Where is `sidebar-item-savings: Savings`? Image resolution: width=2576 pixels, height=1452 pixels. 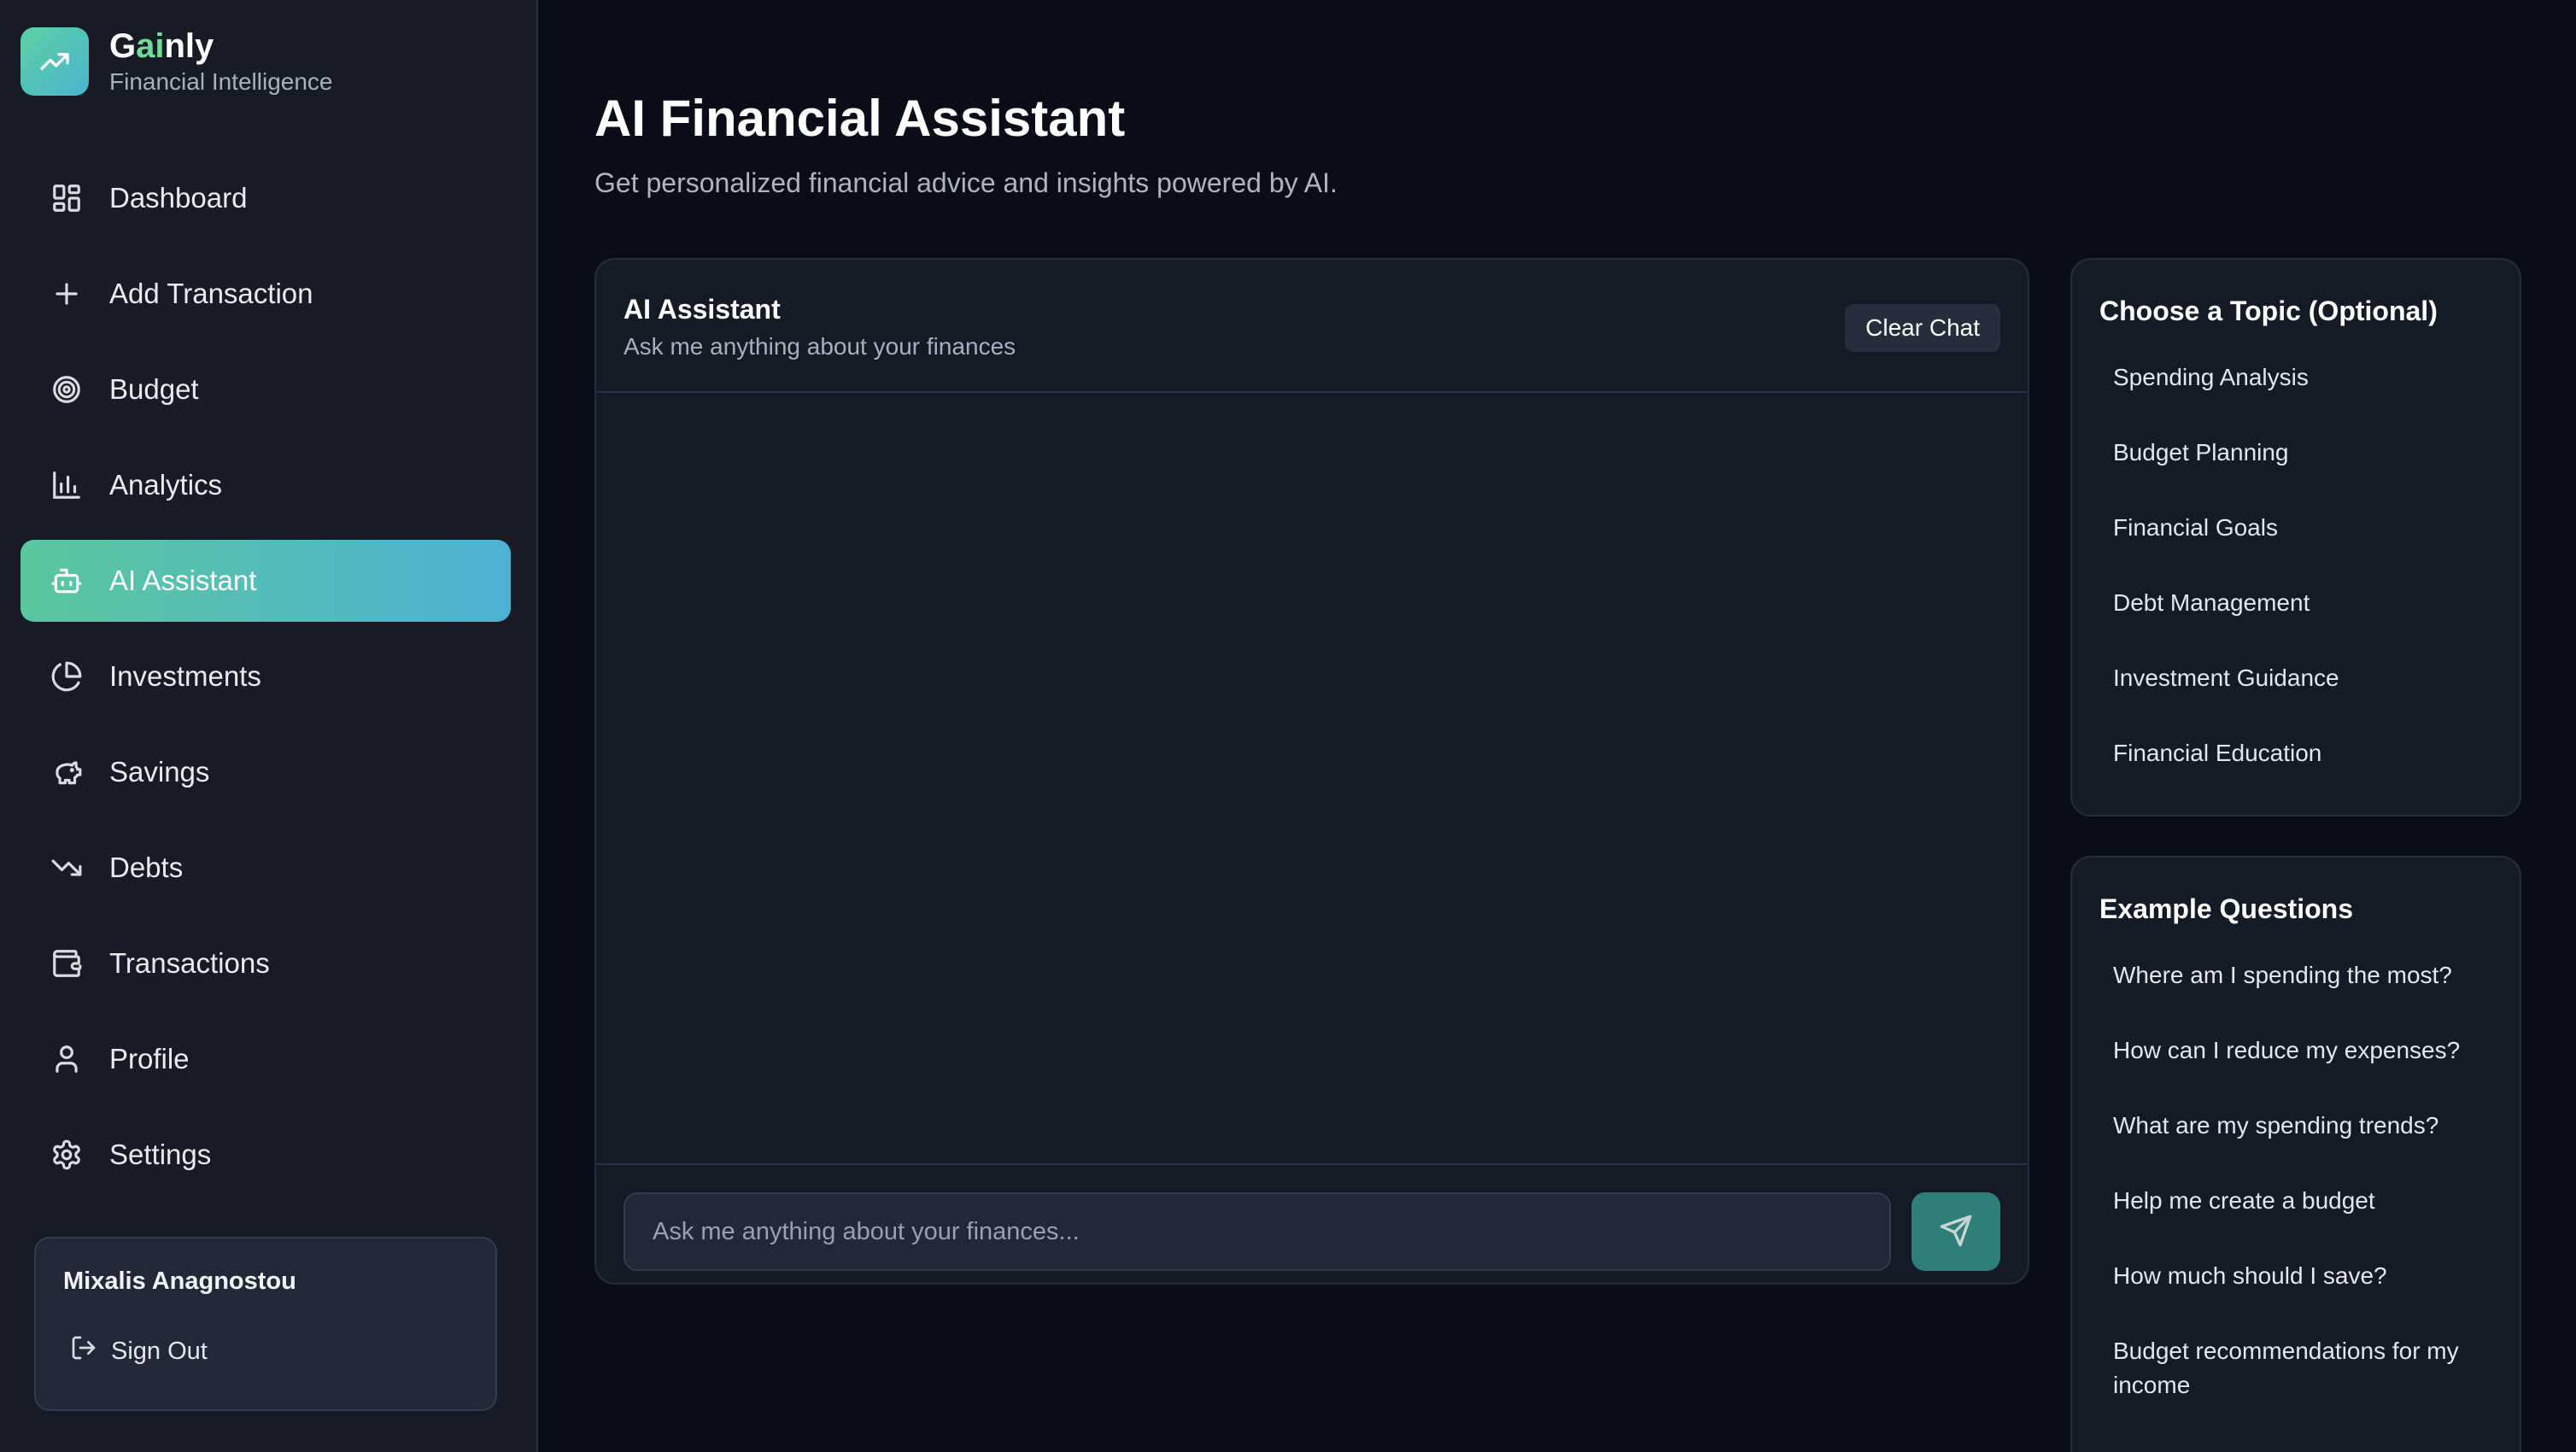 sidebar-item-savings: Savings is located at coordinates (265, 772).